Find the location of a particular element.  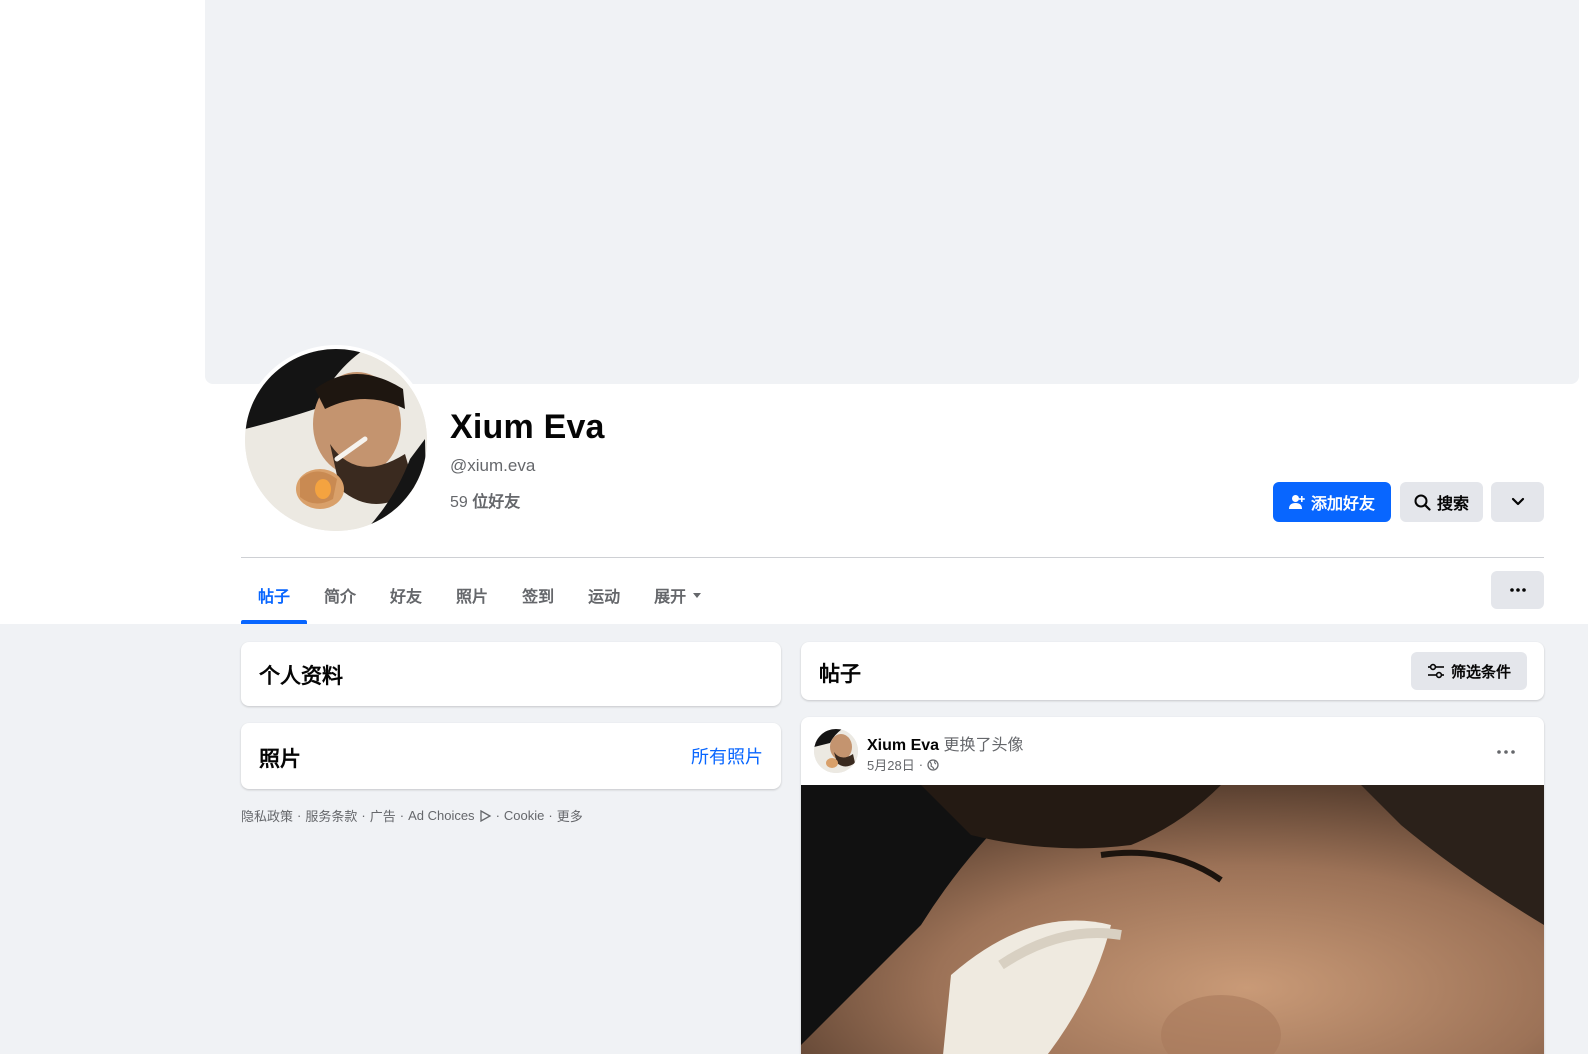

profile-options-button is located at coordinates (1517, 590).